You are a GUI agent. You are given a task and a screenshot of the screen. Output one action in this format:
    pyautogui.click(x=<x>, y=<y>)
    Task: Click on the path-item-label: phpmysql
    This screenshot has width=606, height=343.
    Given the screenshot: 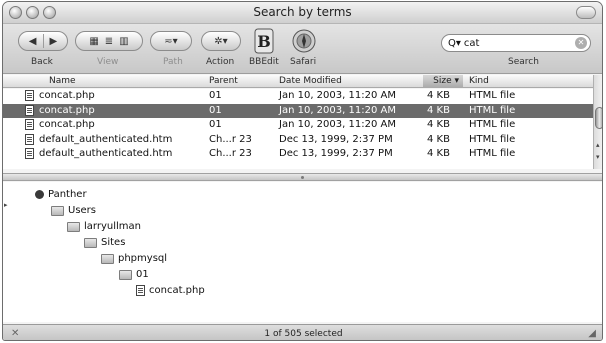 What is the action you would take?
    pyautogui.click(x=143, y=258)
    